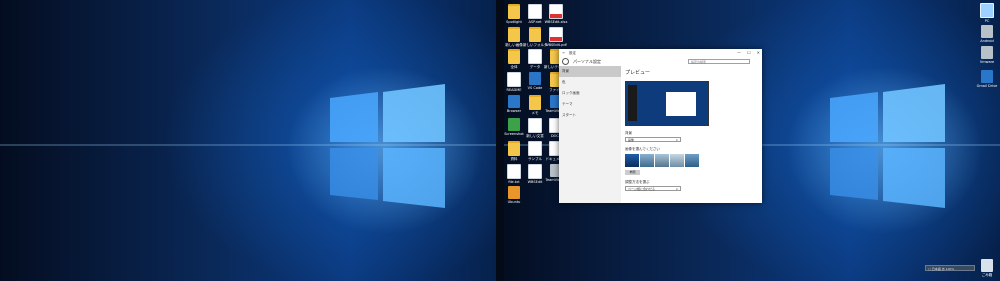 The image size is (1000, 281). What do you see at coordinates (987, 21) in the screenshot?
I see `desktop-icon-label: PC` at bounding box center [987, 21].